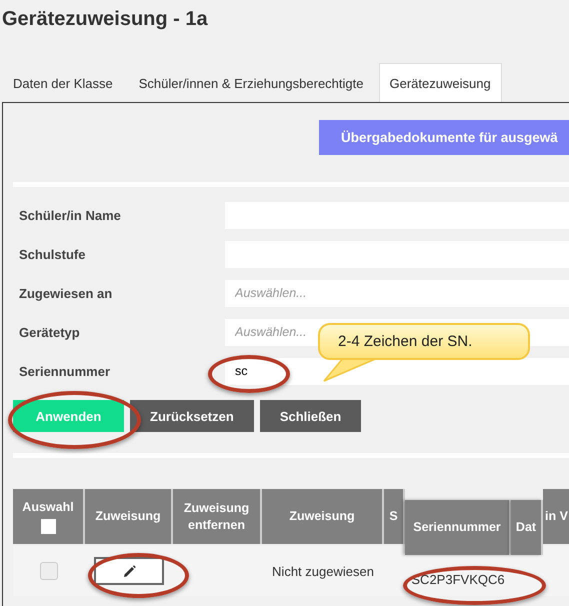  Describe the element at coordinates (394, 516) in the screenshot. I see `column-header: S` at that location.